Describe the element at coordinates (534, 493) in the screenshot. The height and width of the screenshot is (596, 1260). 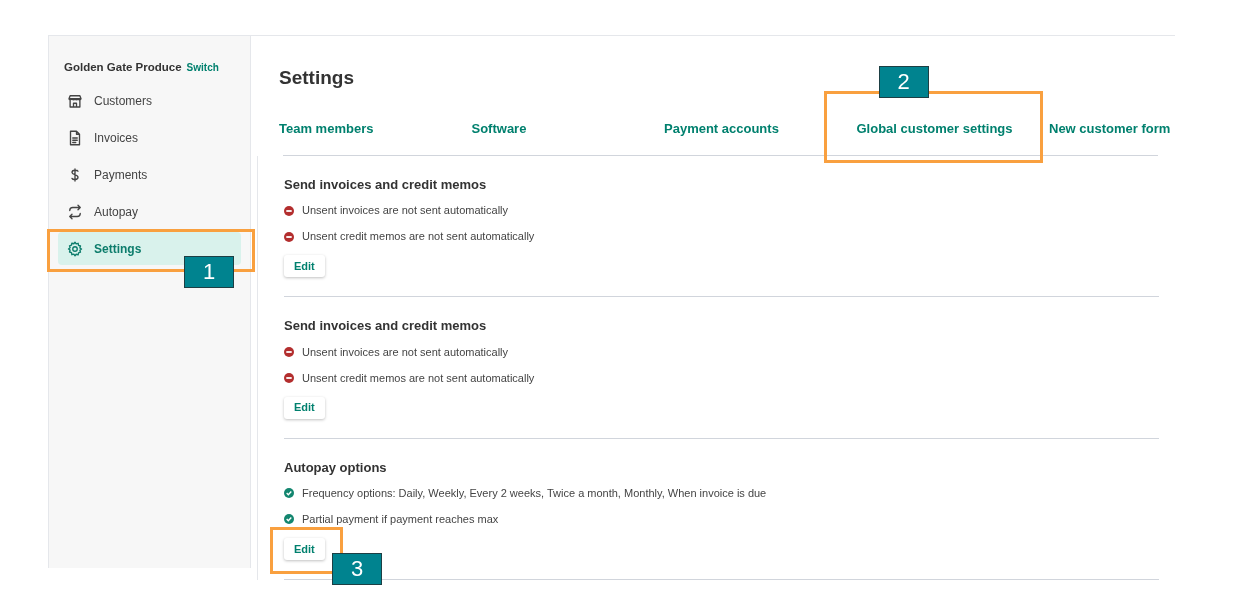
I see `status-text: Frequency options: Daily, Weekly, Every 2 weeks, Twice a month, Monthly, When invoice is due` at that location.